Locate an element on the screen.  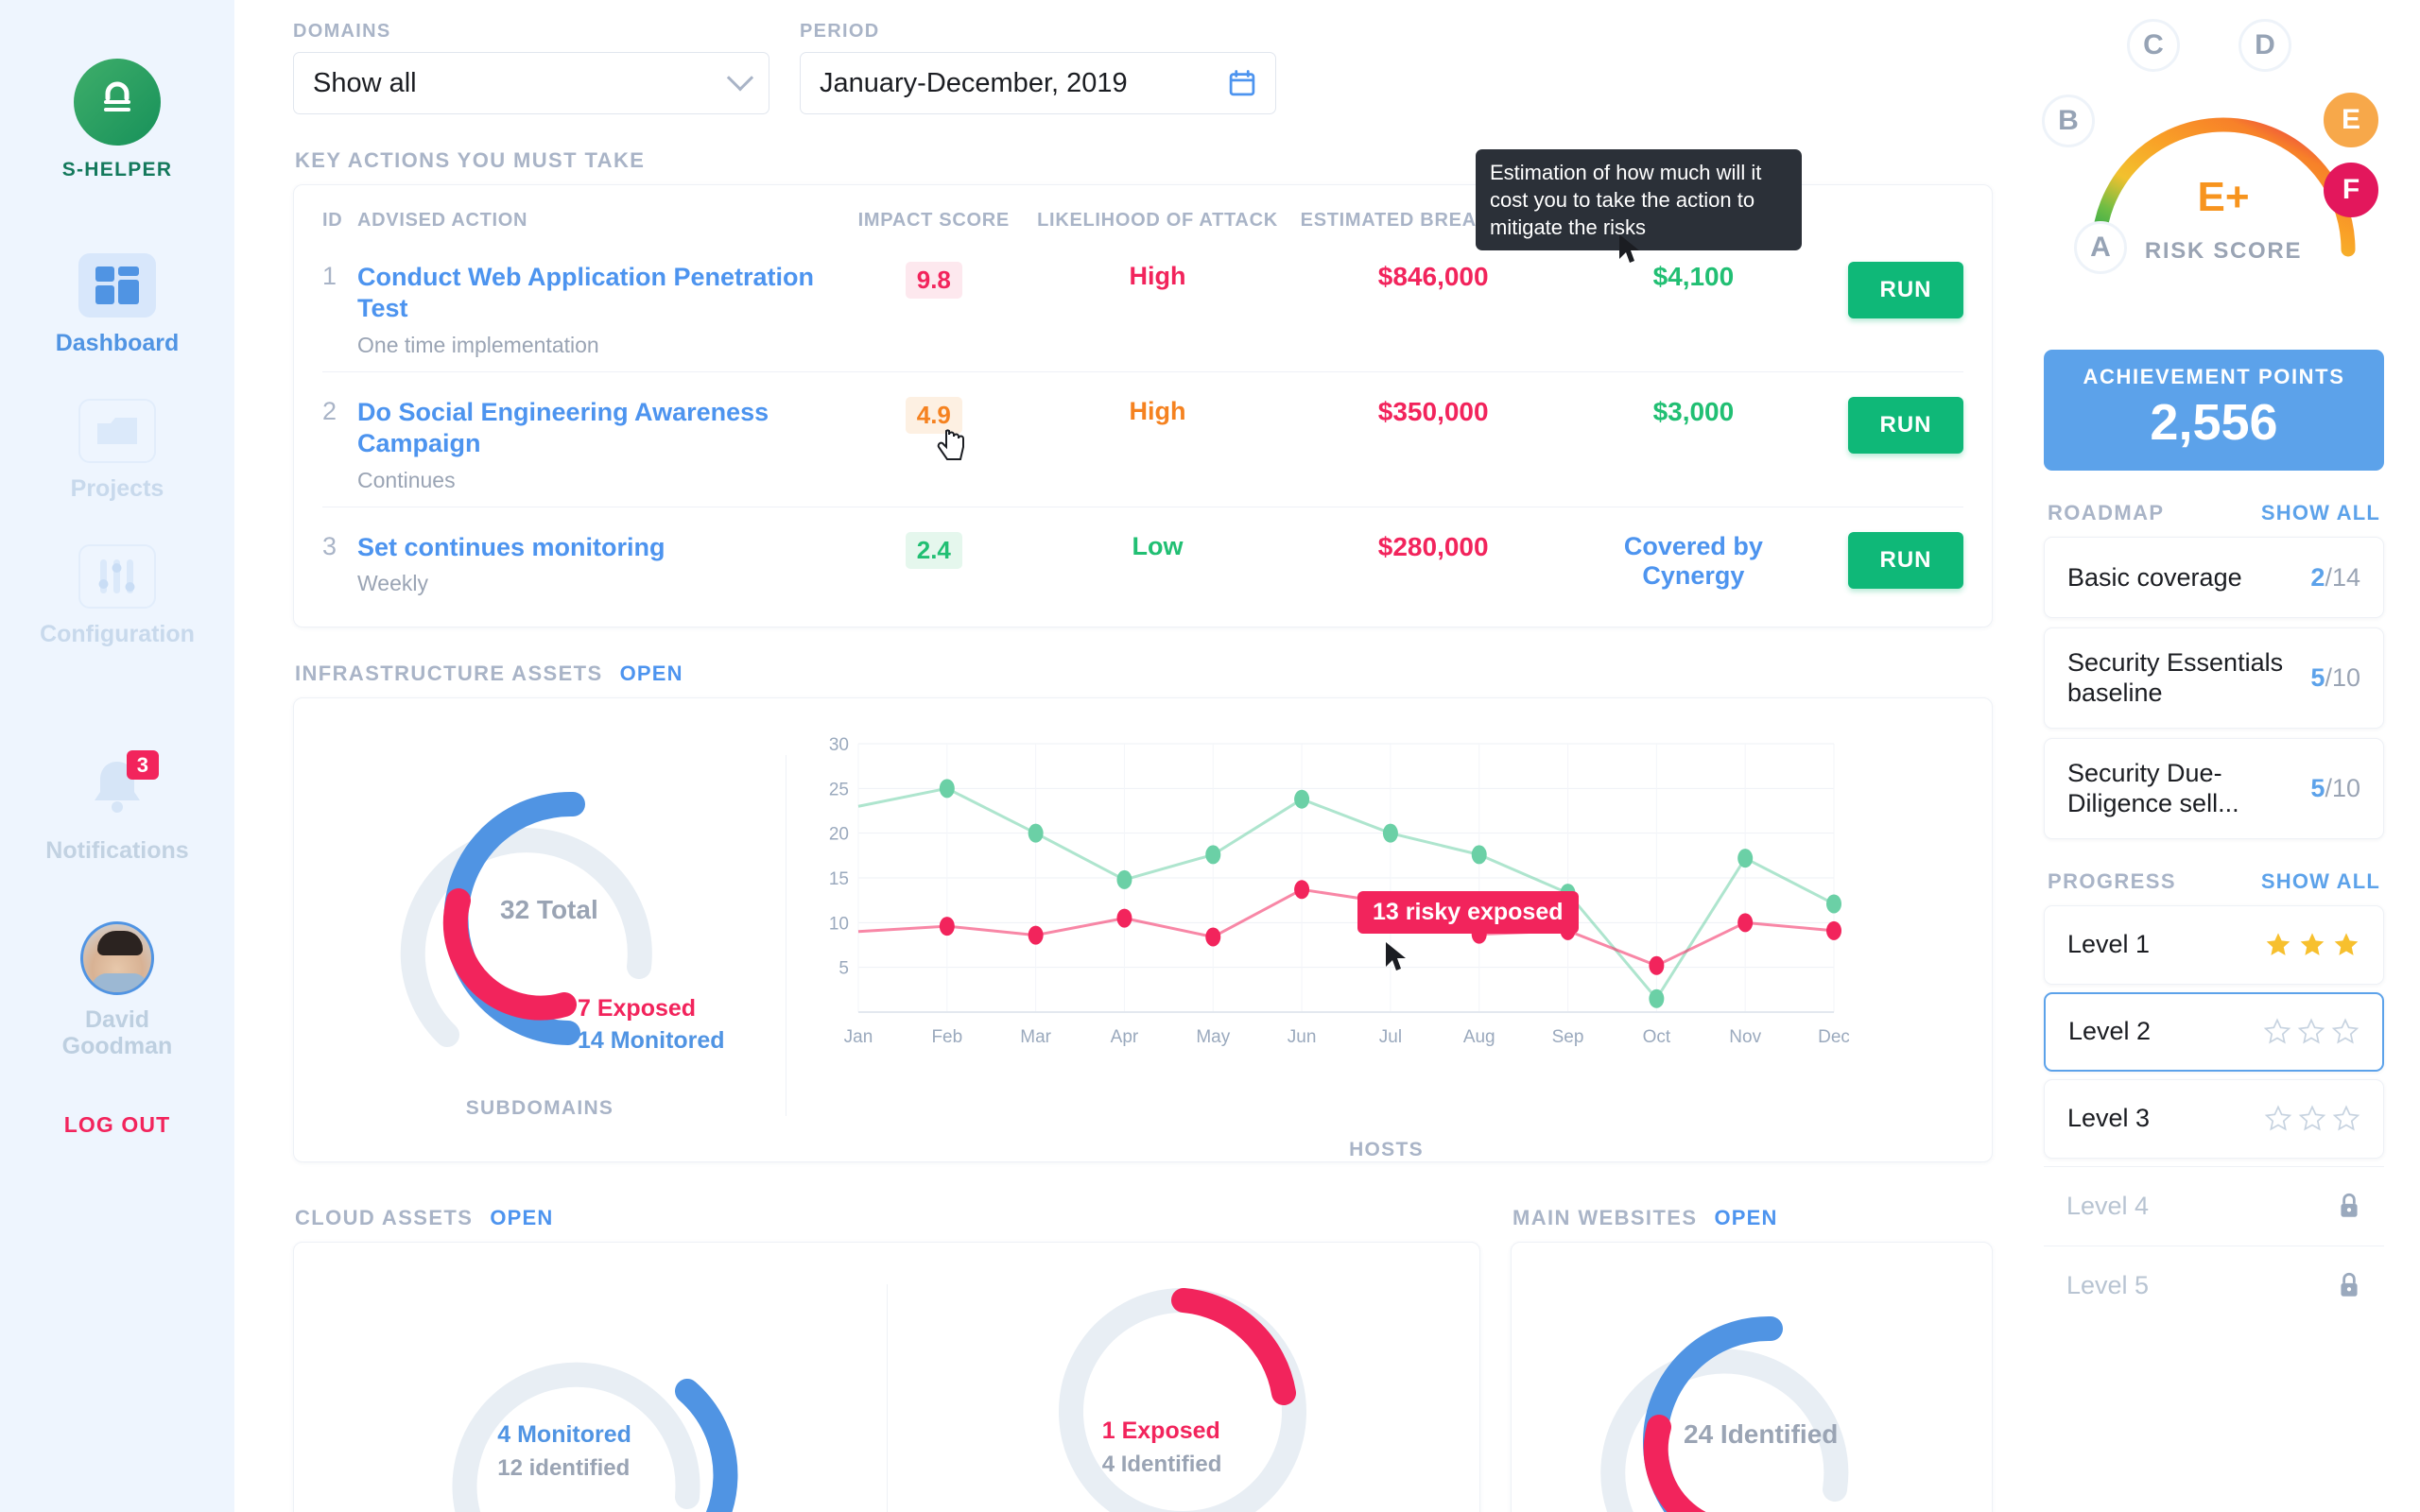
advised-action-link: Set continues monitoring is located at coordinates (599, 547).